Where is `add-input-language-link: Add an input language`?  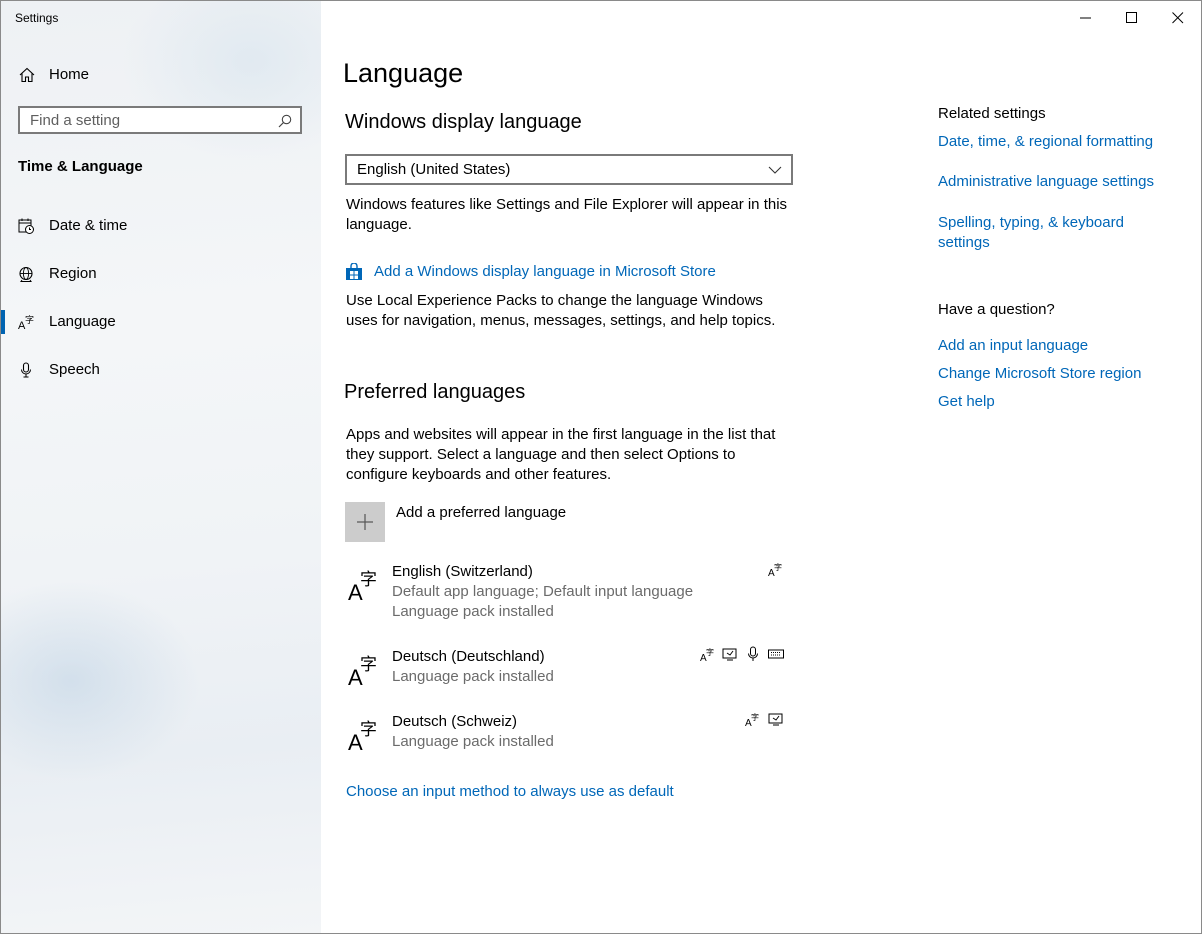
add-input-language-link: Add an input language is located at coordinates (1013, 345).